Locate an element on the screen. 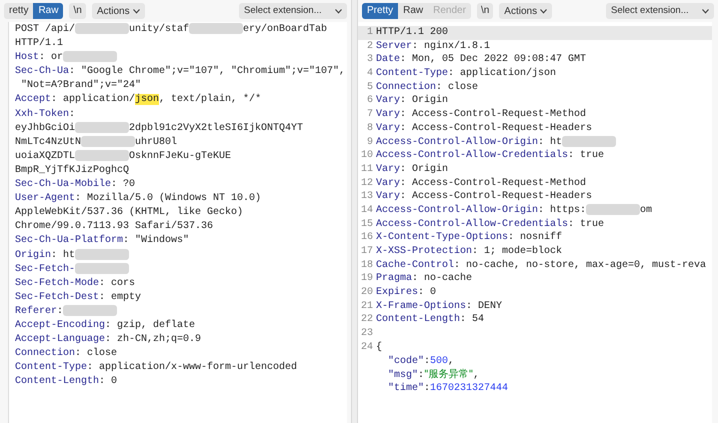 The height and width of the screenshot is (423, 718). code-text: : application/x-www-form-urlencoded is located at coordinates (192, 368).